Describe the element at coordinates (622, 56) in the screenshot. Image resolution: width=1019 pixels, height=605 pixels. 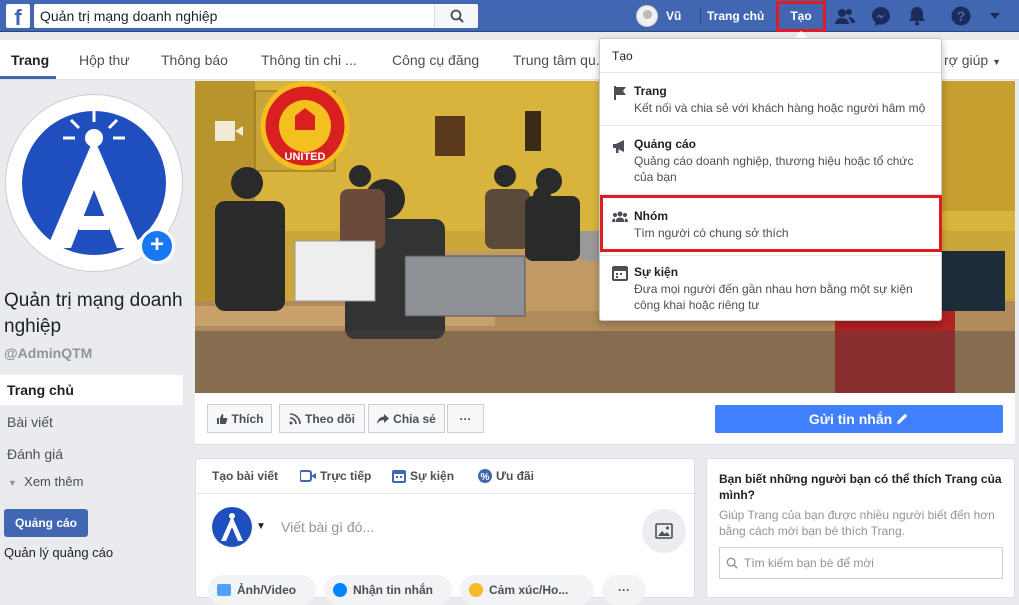
I see `dropdown-header: Tạo` at that location.